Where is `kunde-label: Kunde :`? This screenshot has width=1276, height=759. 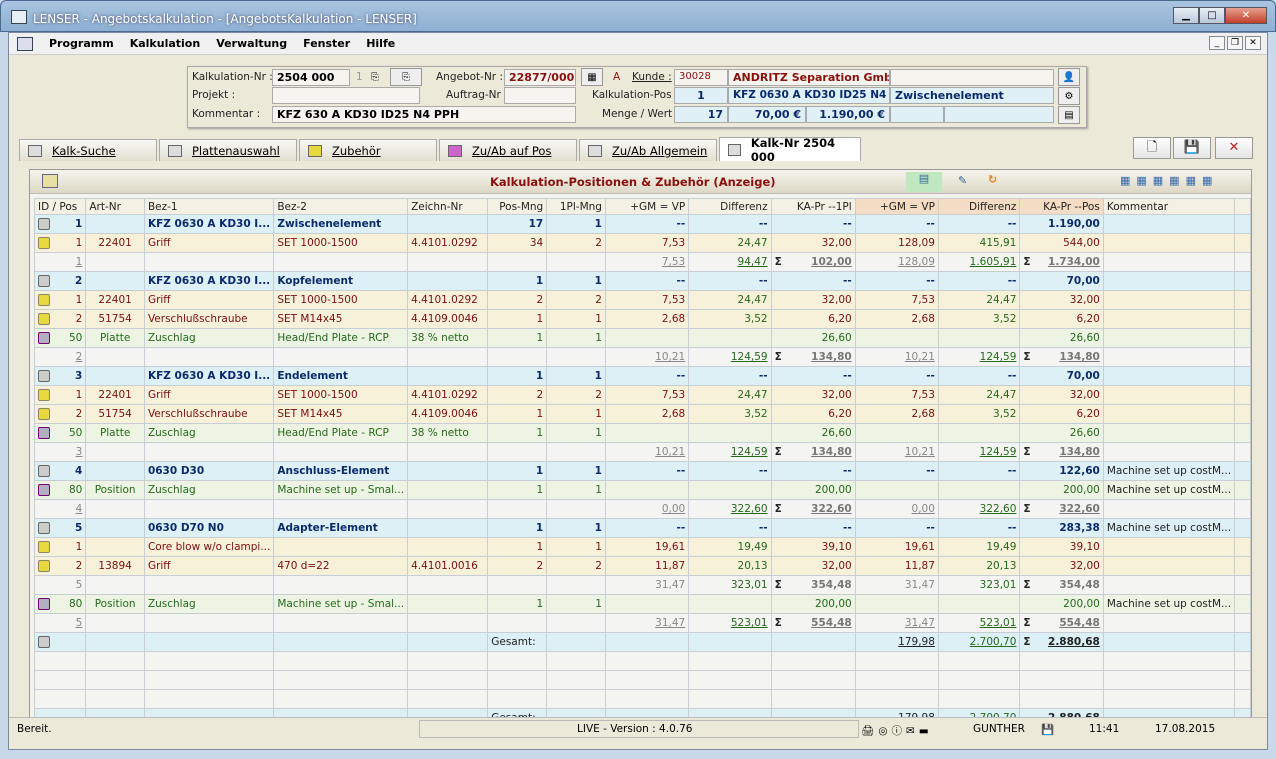 kunde-label: Kunde : is located at coordinates (652, 77).